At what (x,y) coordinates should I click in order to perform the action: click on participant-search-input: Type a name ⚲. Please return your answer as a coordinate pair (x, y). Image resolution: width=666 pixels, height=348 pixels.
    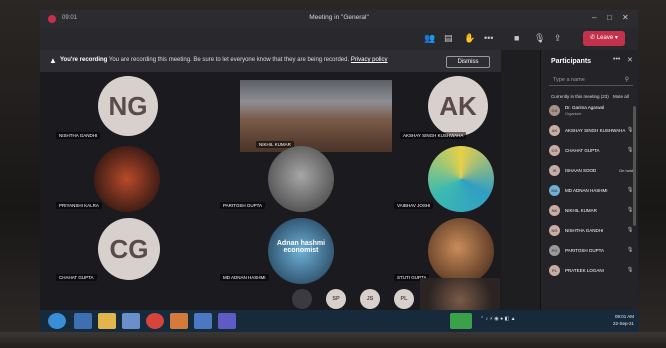
    Looking at the image, I should click on (591, 80).